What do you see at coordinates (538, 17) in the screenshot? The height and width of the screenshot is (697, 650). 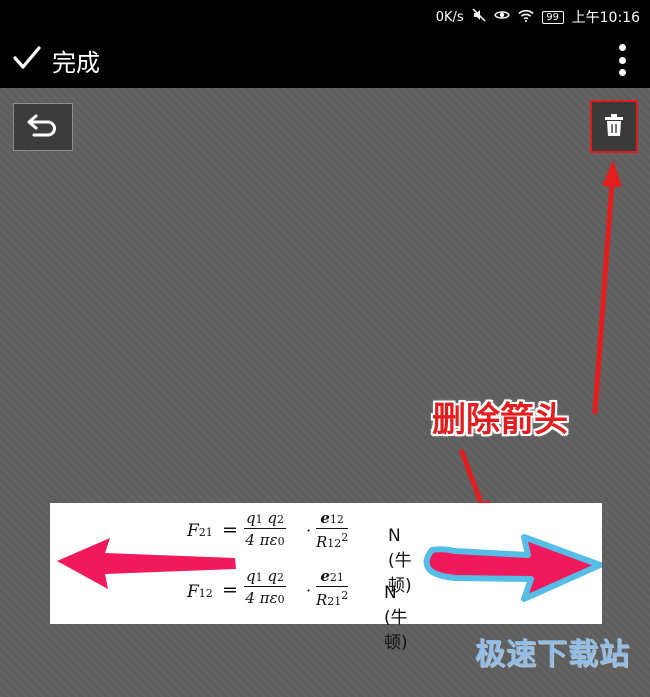 I see `status-icons: 0K/s 99 上午10:16` at bounding box center [538, 17].